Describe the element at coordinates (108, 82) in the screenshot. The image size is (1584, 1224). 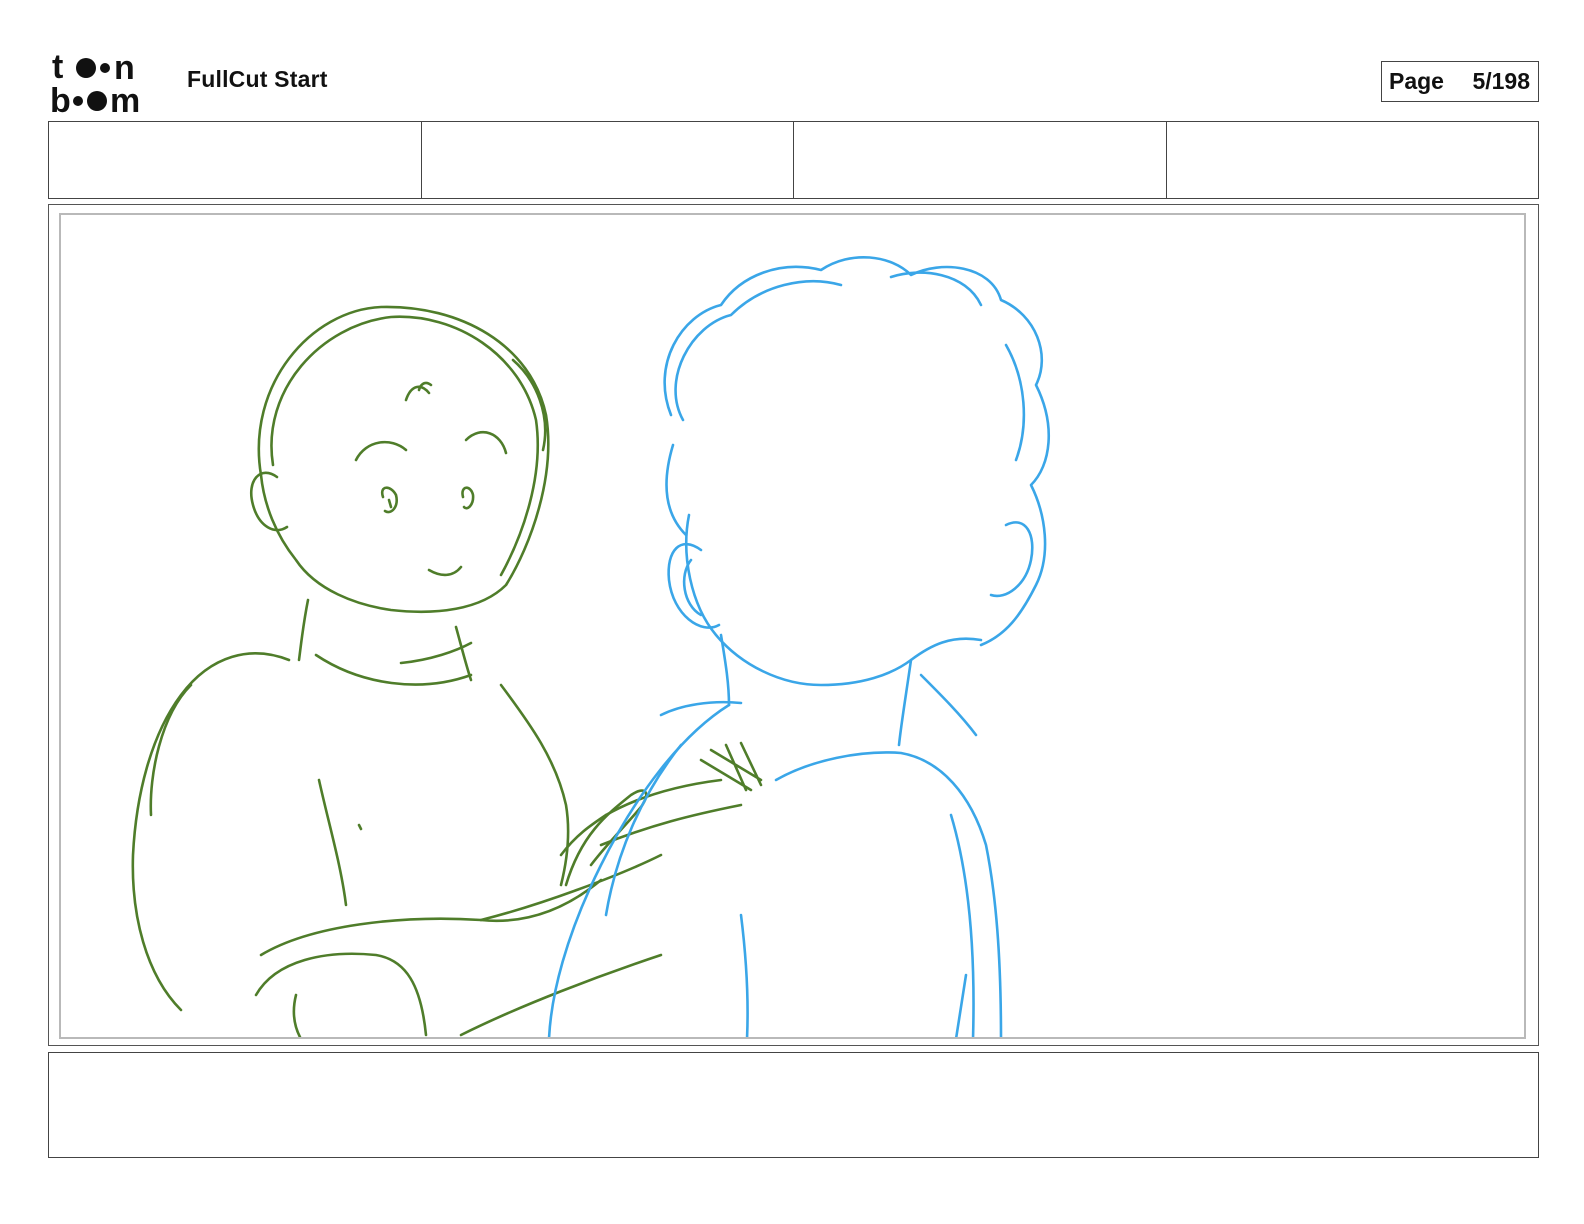
I see `toon-boom-logo: t n b m` at that location.